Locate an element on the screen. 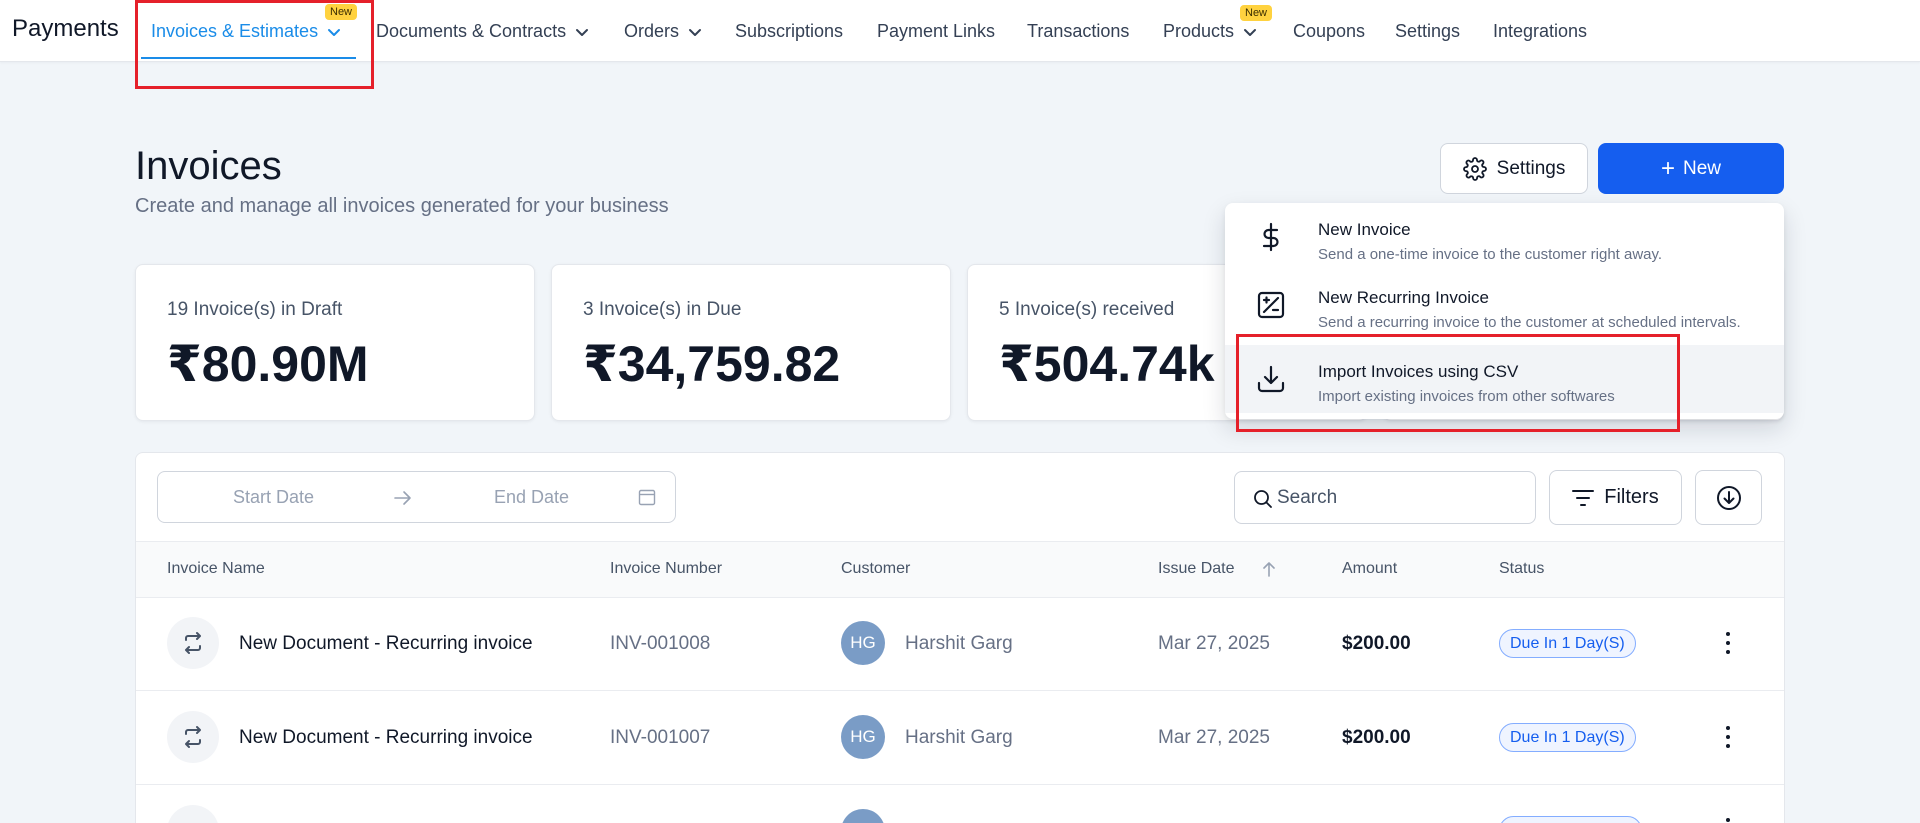 The width and height of the screenshot is (1920, 823). column-header-amount: Amount is located at coordinates (1369, 569).